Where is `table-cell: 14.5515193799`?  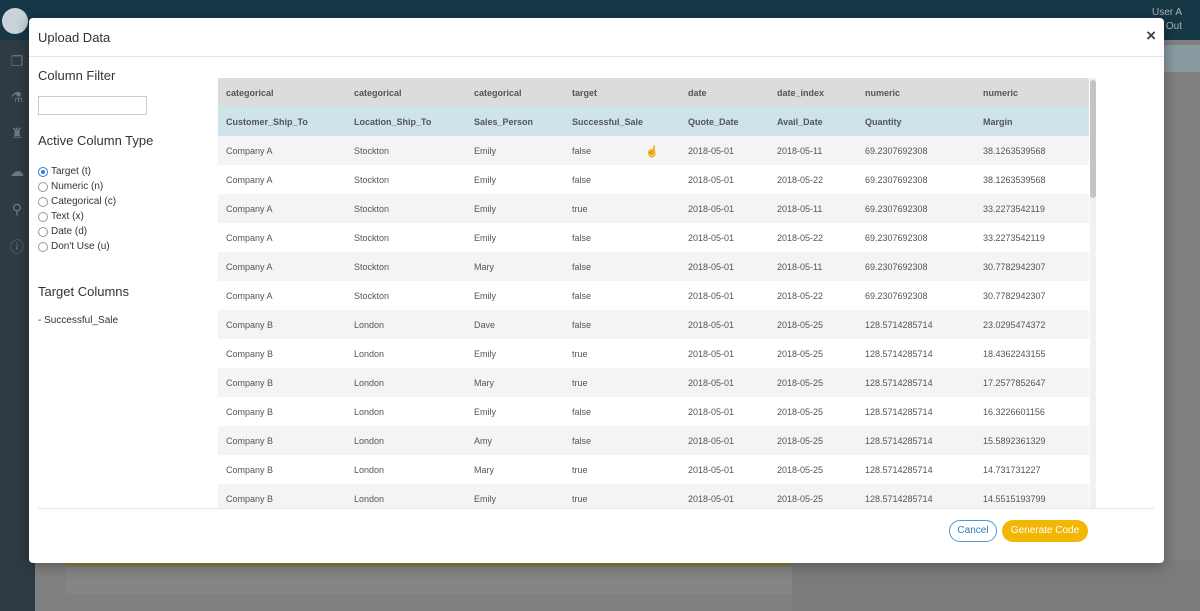
table-cell: 14.5515193799 is located at coordinates (1032, 496).